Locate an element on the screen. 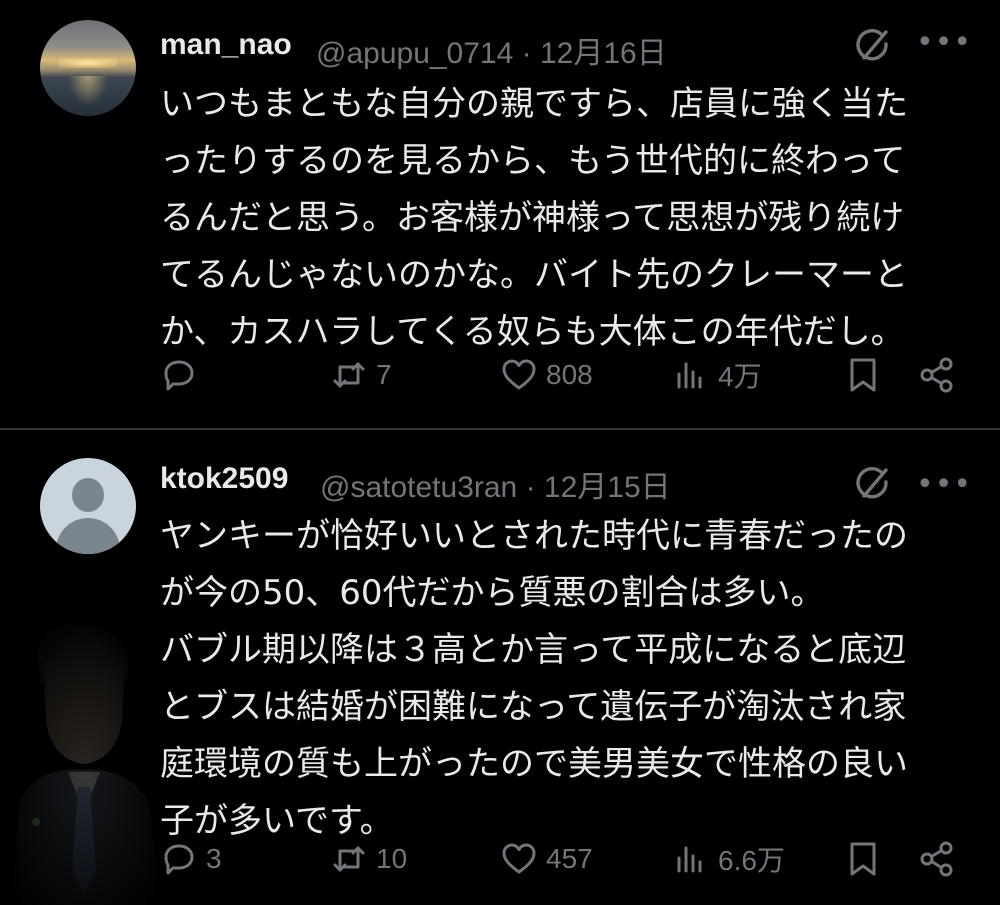  avatar-sun is located at coordinates (88, 63).